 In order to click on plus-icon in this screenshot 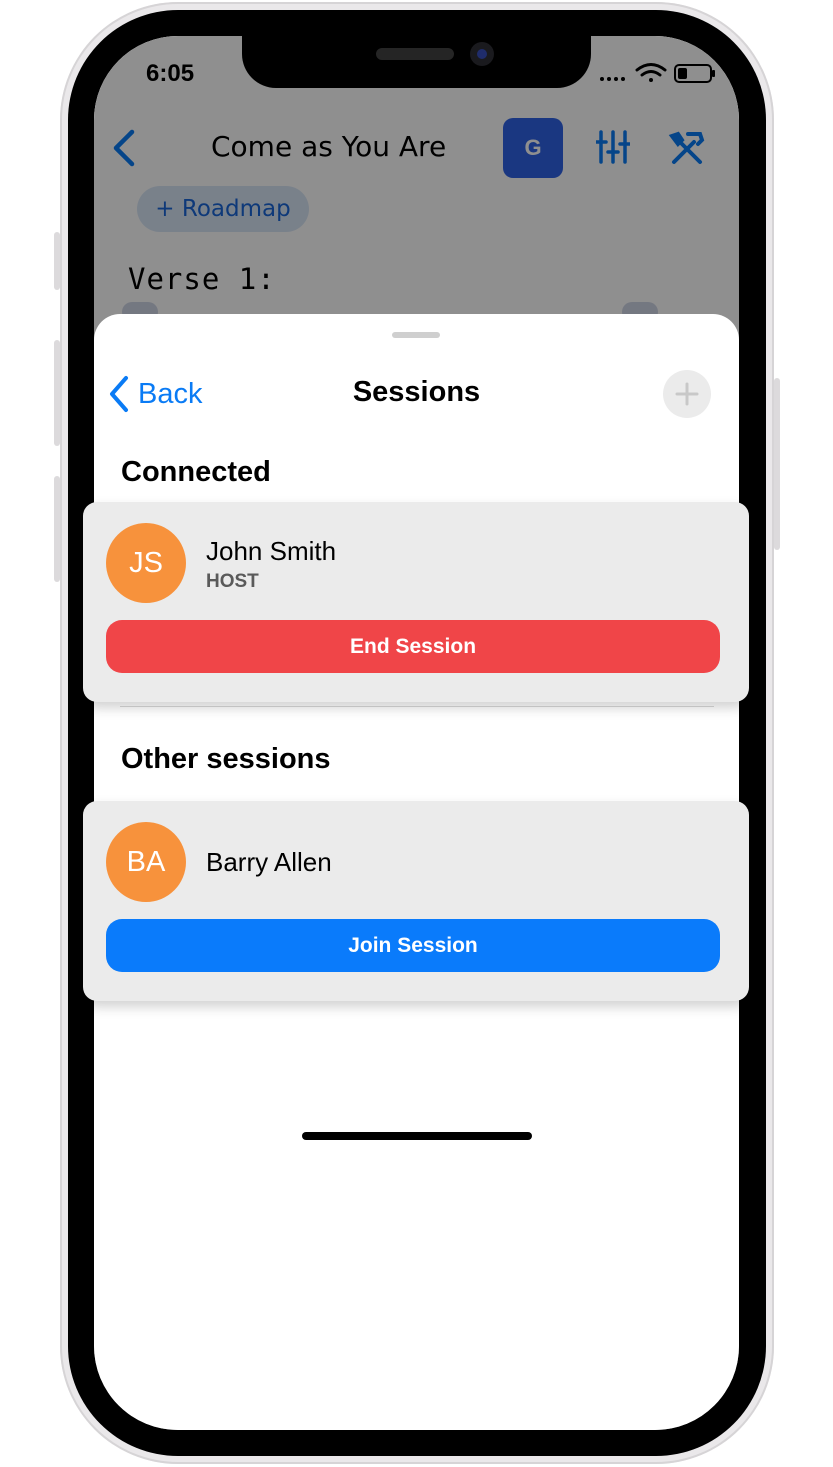, I will do `click(687, 394)`.